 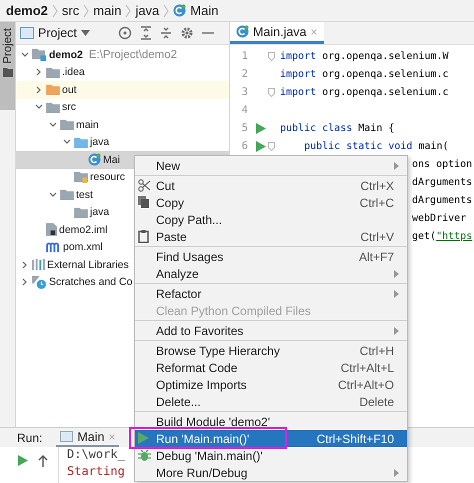 What do you see at coordinates (244, 146) in the screenshot?
I see `line-number: 6` at bounding box center [244, 146].